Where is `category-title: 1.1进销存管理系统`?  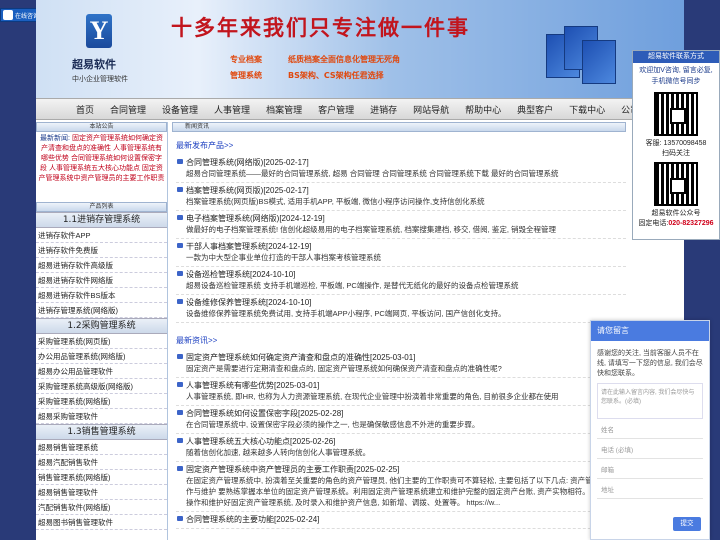
category-title: 1.1进销存管理系统 is located at coordinates (101, 220).